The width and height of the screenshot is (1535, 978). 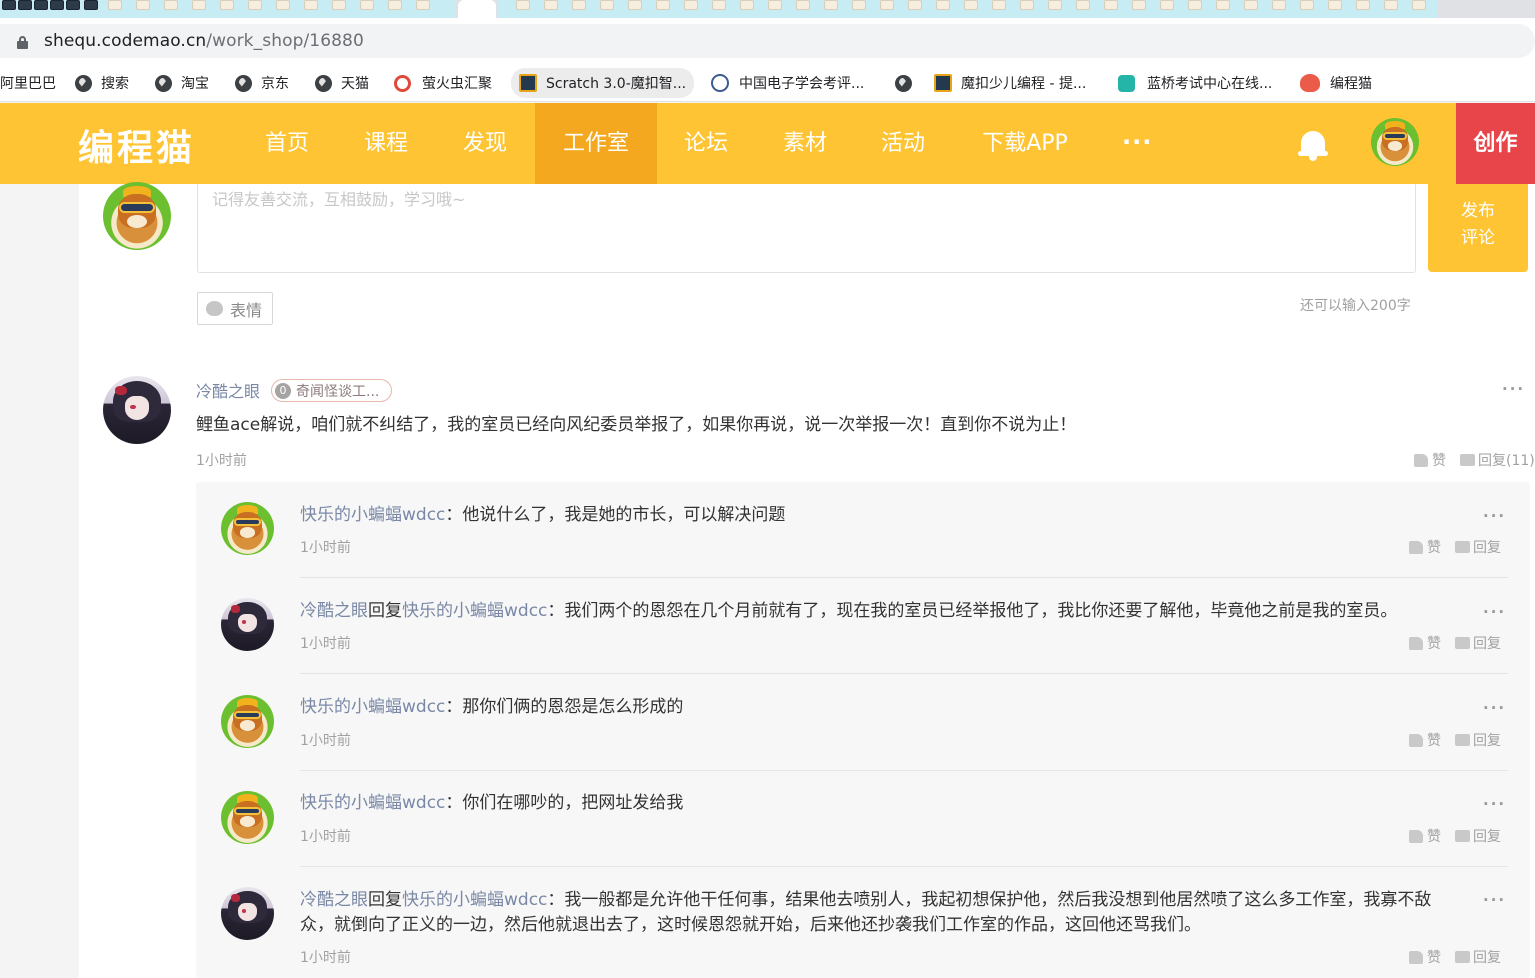 What do you see at coordinates (1025, 143) in the screenshot?
I see `nav-download-app: 下载APP` at bounding box center [1025, 143].